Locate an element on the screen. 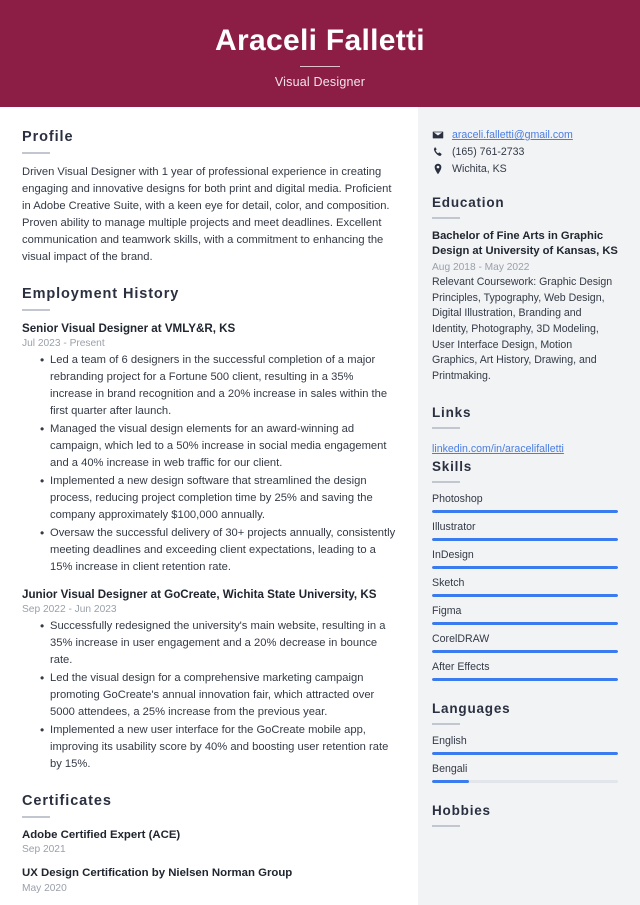  header-divider is located at coordinates (320, 66).